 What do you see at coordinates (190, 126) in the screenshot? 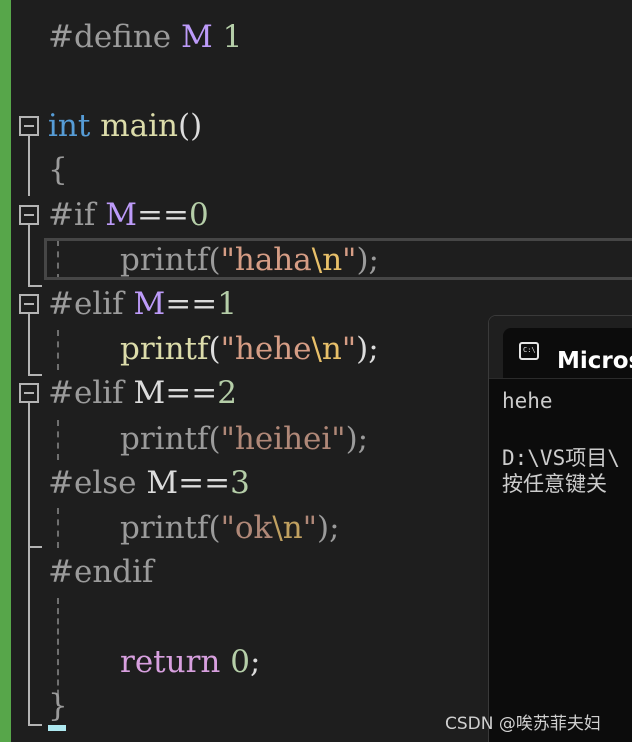
I see `parens: ()` at bounding box center [190, 126].